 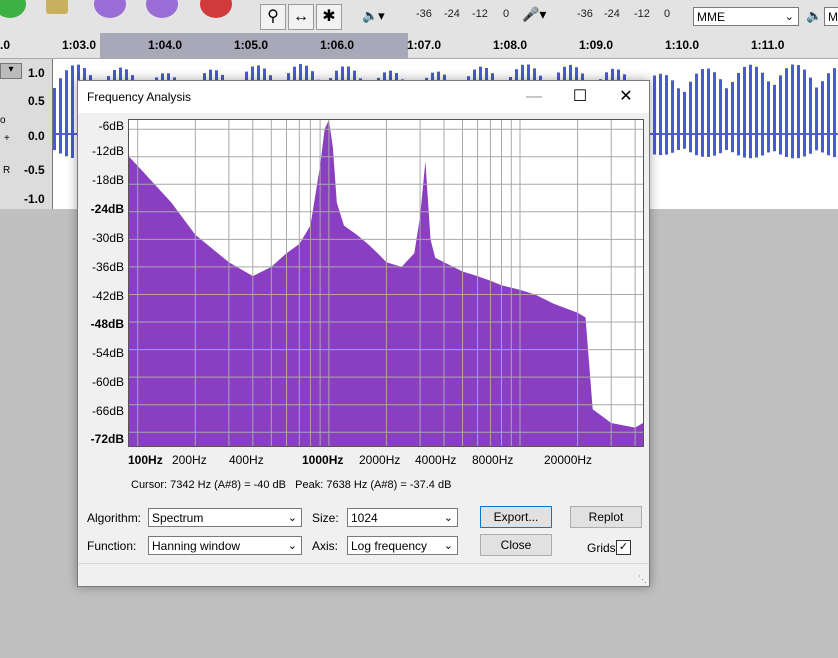 I want to click on close-window-button: ✕, so click(x=626, y=97).